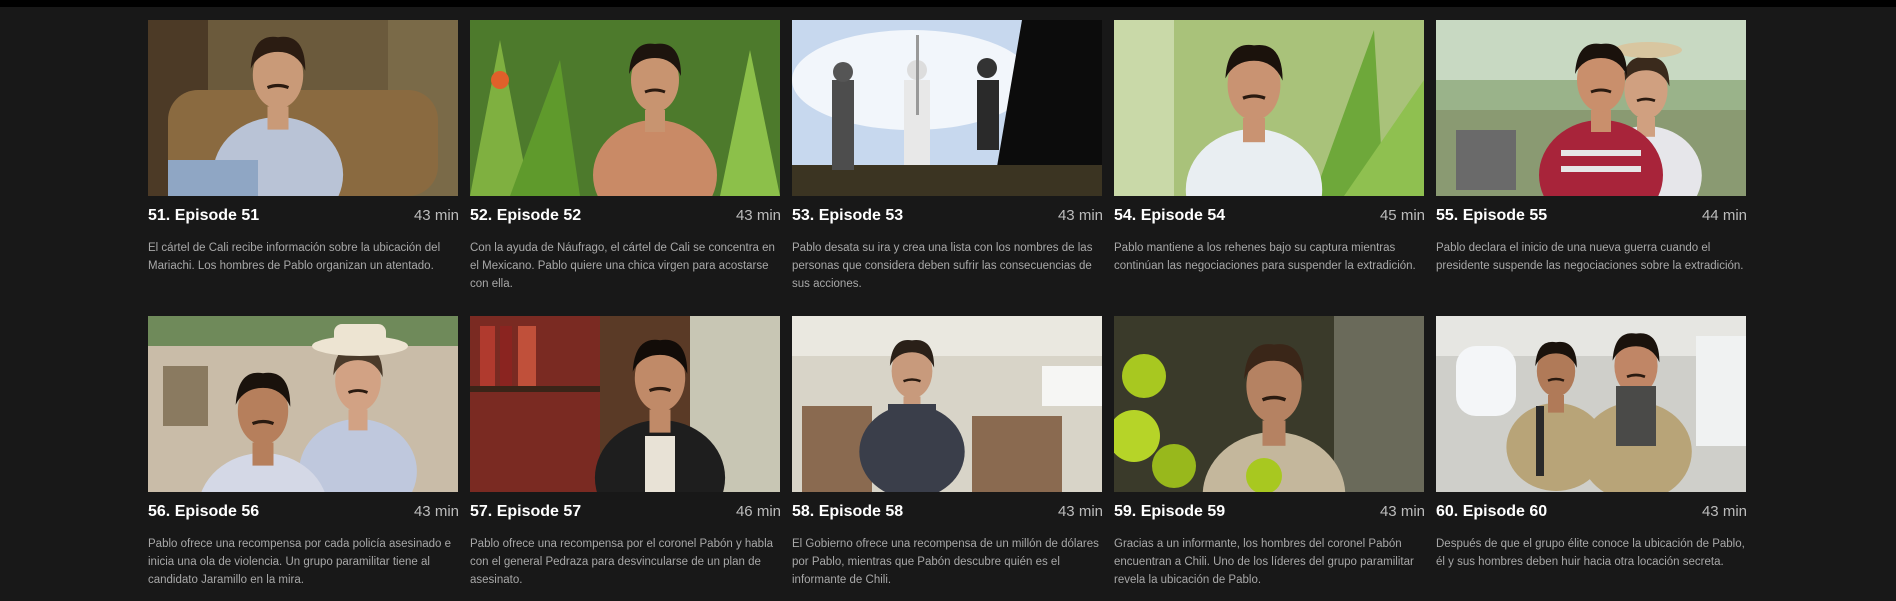 Image resolution: width=1896 pixels, height=601 pixels. What do you see at coordinates (1269, 513) in the screenshot?
I see `episode-meta: 59. Episode 59 43 min` at bounding box center [1269, 513].